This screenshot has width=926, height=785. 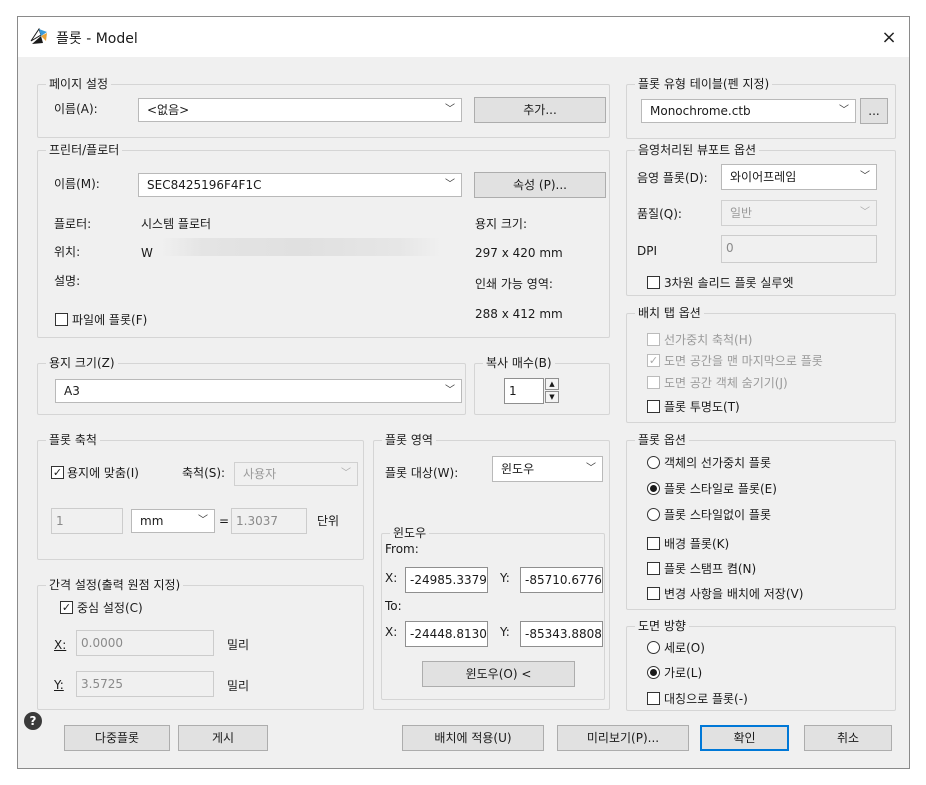 I want to click on layout-tab-title: 배치 탭 옵션, so click(x=669, y=313).